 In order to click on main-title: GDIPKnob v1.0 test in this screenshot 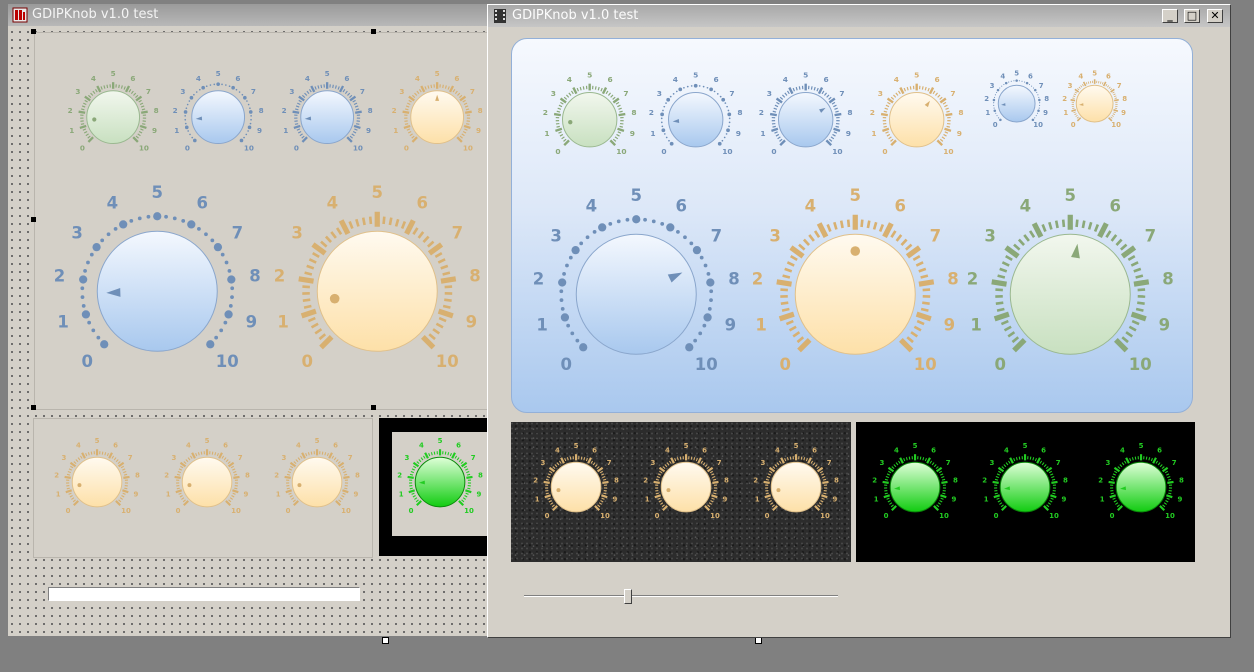, I will do `click(575, 15)`.